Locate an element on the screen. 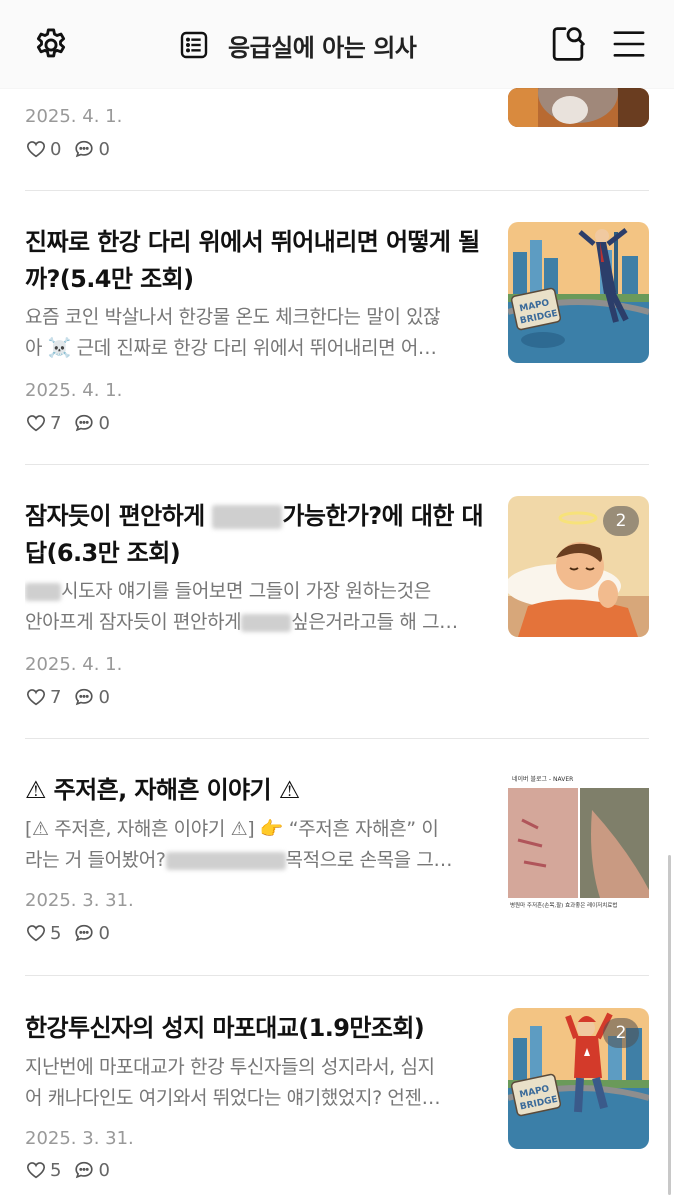  post-thumbnail is located at coordinates (578, 107).